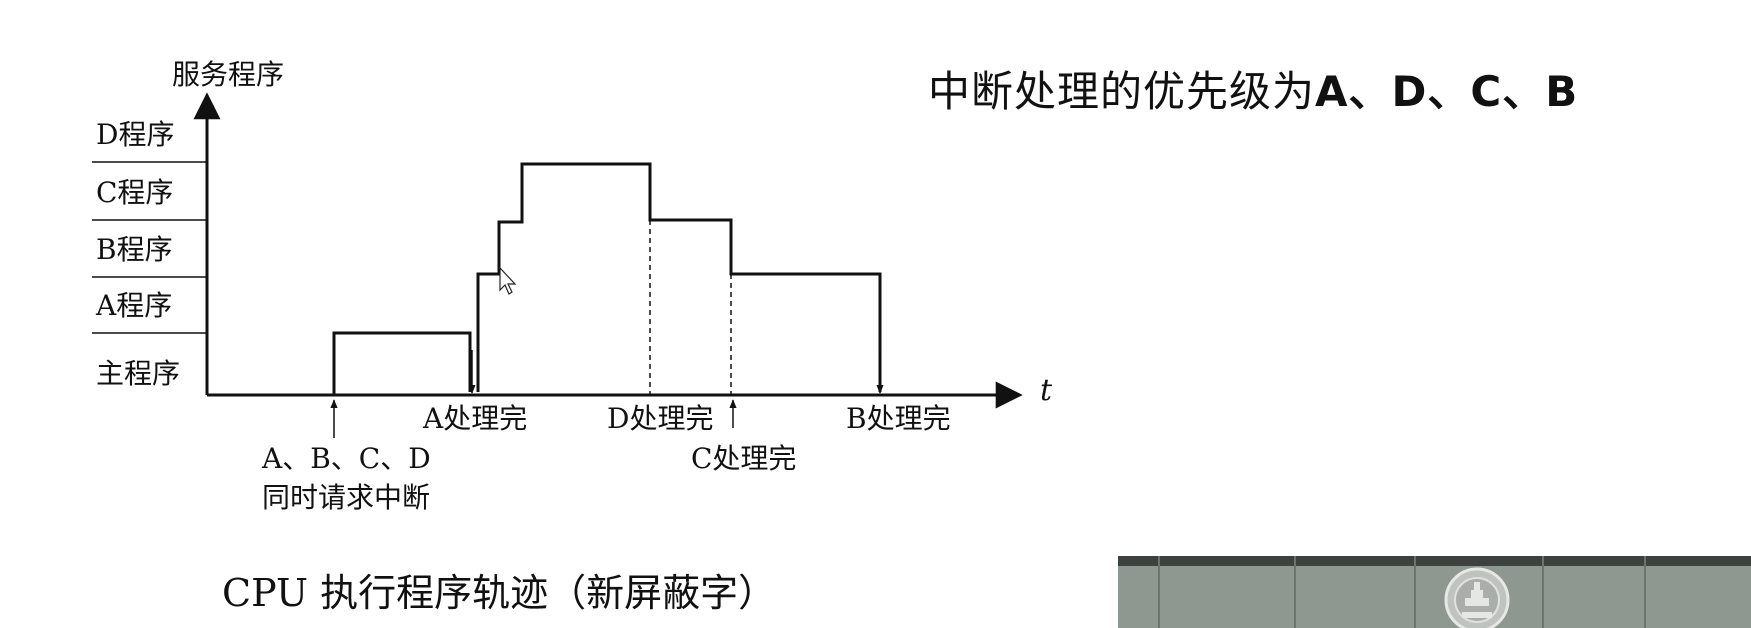  Describe the element at coordinates (138, 373) in the screenshot. I see `level-label-main: 主程序` at that location.